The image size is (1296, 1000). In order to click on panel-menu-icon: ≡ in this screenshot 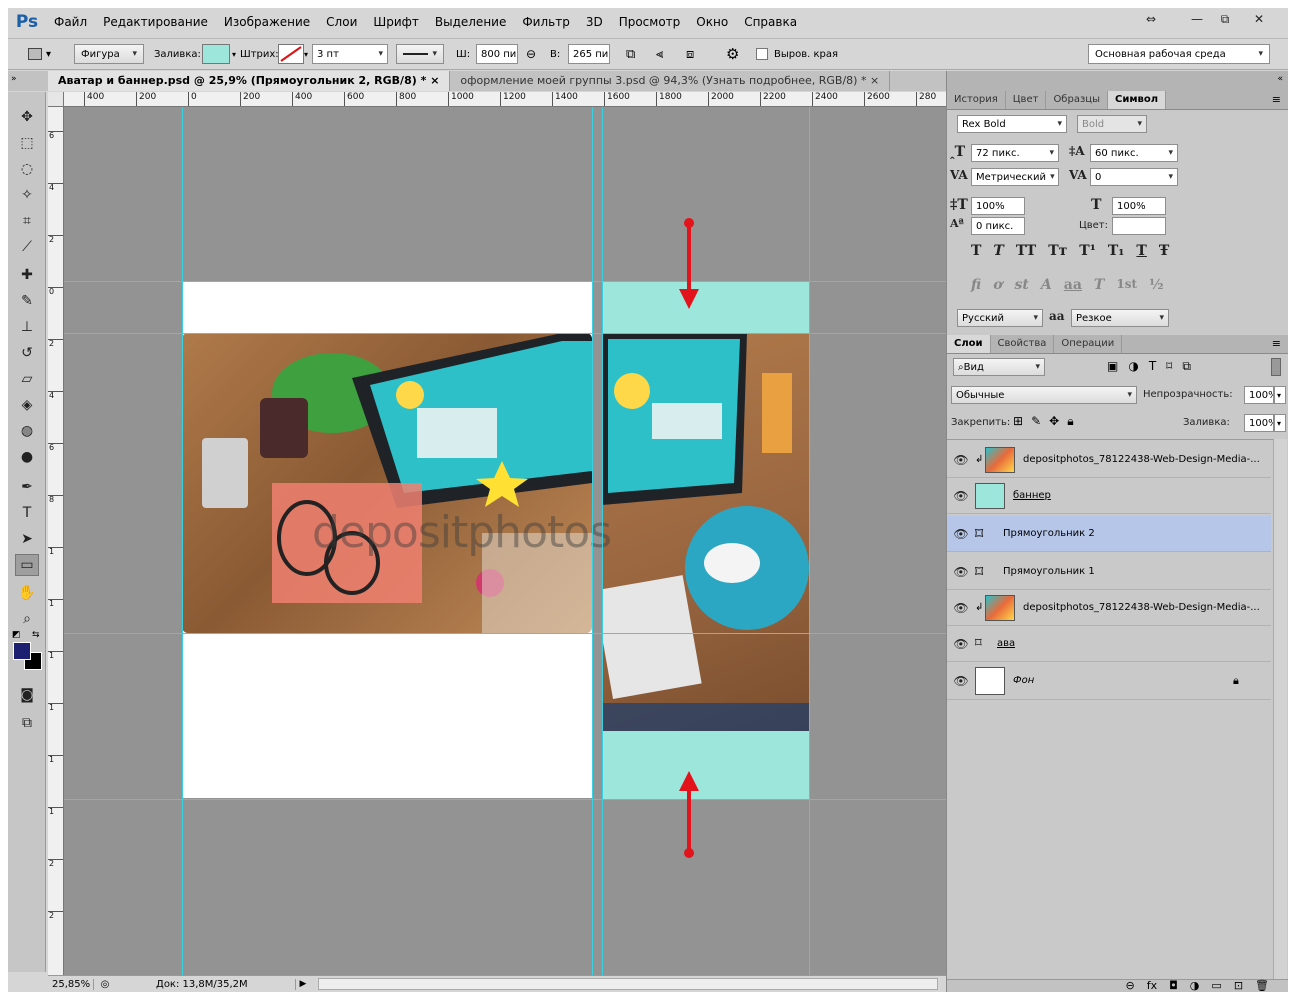, I will do `click(1276, 100)`.